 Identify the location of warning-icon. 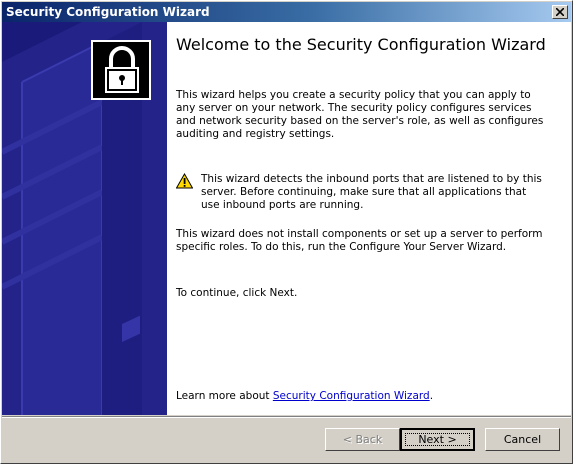
(184, 181).